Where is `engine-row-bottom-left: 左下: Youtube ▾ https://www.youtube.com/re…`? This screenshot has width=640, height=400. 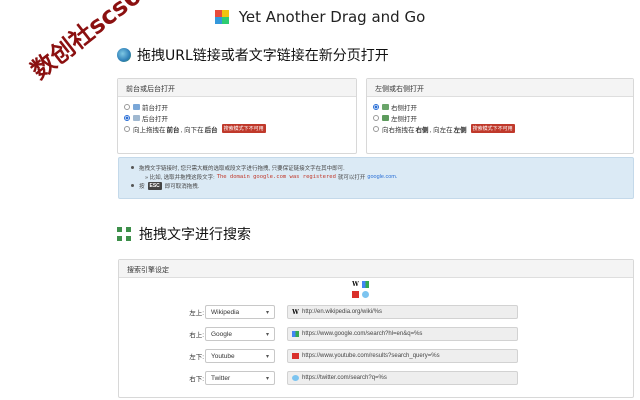 engine-row-bottom-left: 左下: Youtube ▾ https://www.youtube.com/re… is located at coordinates (377, 356).